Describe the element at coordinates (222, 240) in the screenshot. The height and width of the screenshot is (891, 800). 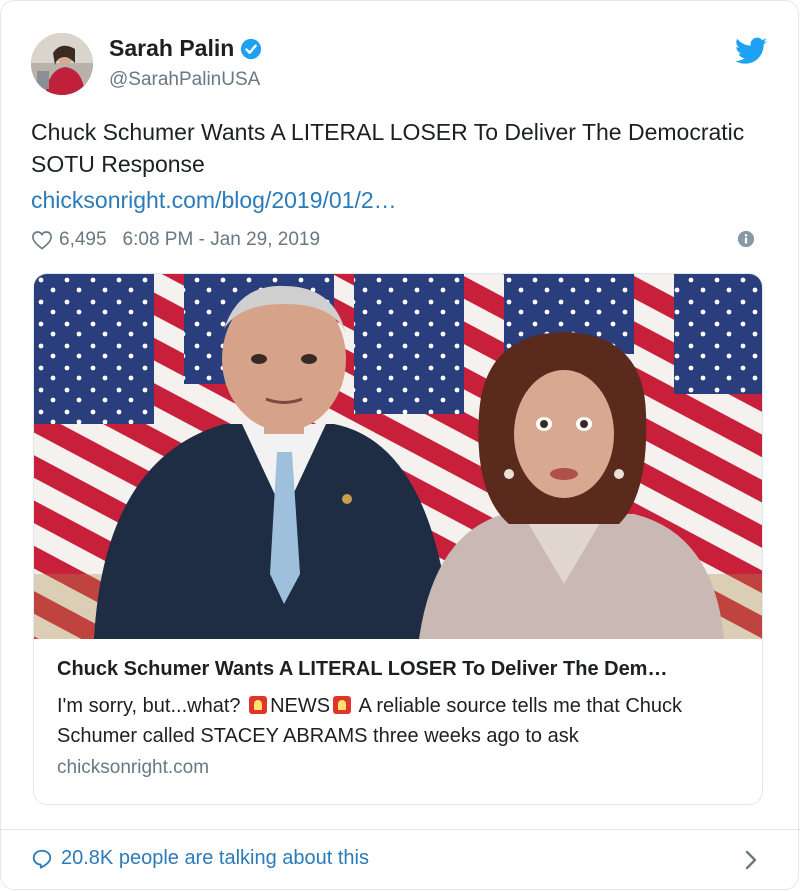
I see `timestamp: 6:08 PM - Jan 29, 2019` at that location.